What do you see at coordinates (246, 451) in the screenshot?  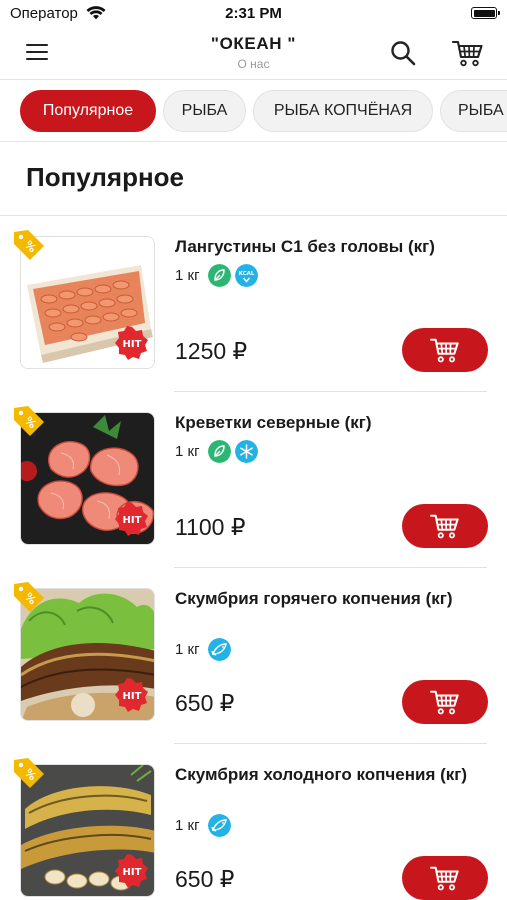 I see `snowflake-icon` at bounding box center [246, 451].